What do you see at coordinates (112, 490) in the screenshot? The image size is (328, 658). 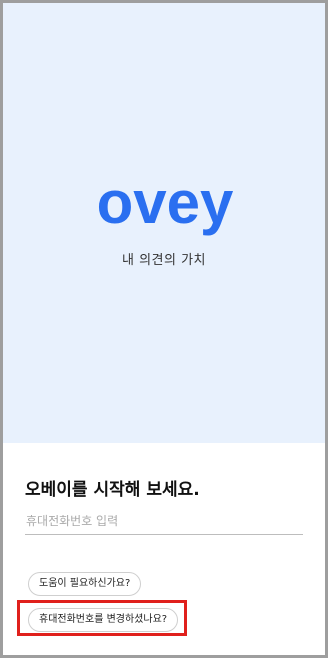 I see `signup-headline: 오베이를 시작해 보세요.` at bounding box center [112, 490].